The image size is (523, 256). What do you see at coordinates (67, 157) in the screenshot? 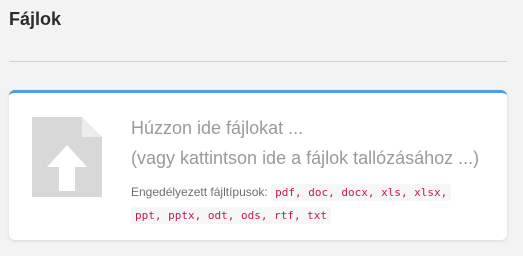
I see `file-upload-icon` at bounding box center [67, 157].